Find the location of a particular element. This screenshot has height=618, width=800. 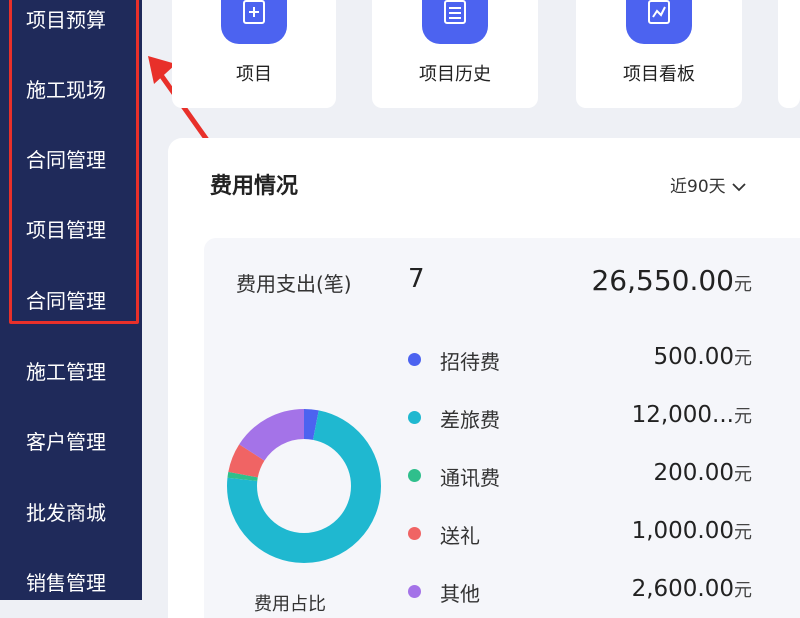

legend-amount: 500.00 is located at coordinates (693, 357).